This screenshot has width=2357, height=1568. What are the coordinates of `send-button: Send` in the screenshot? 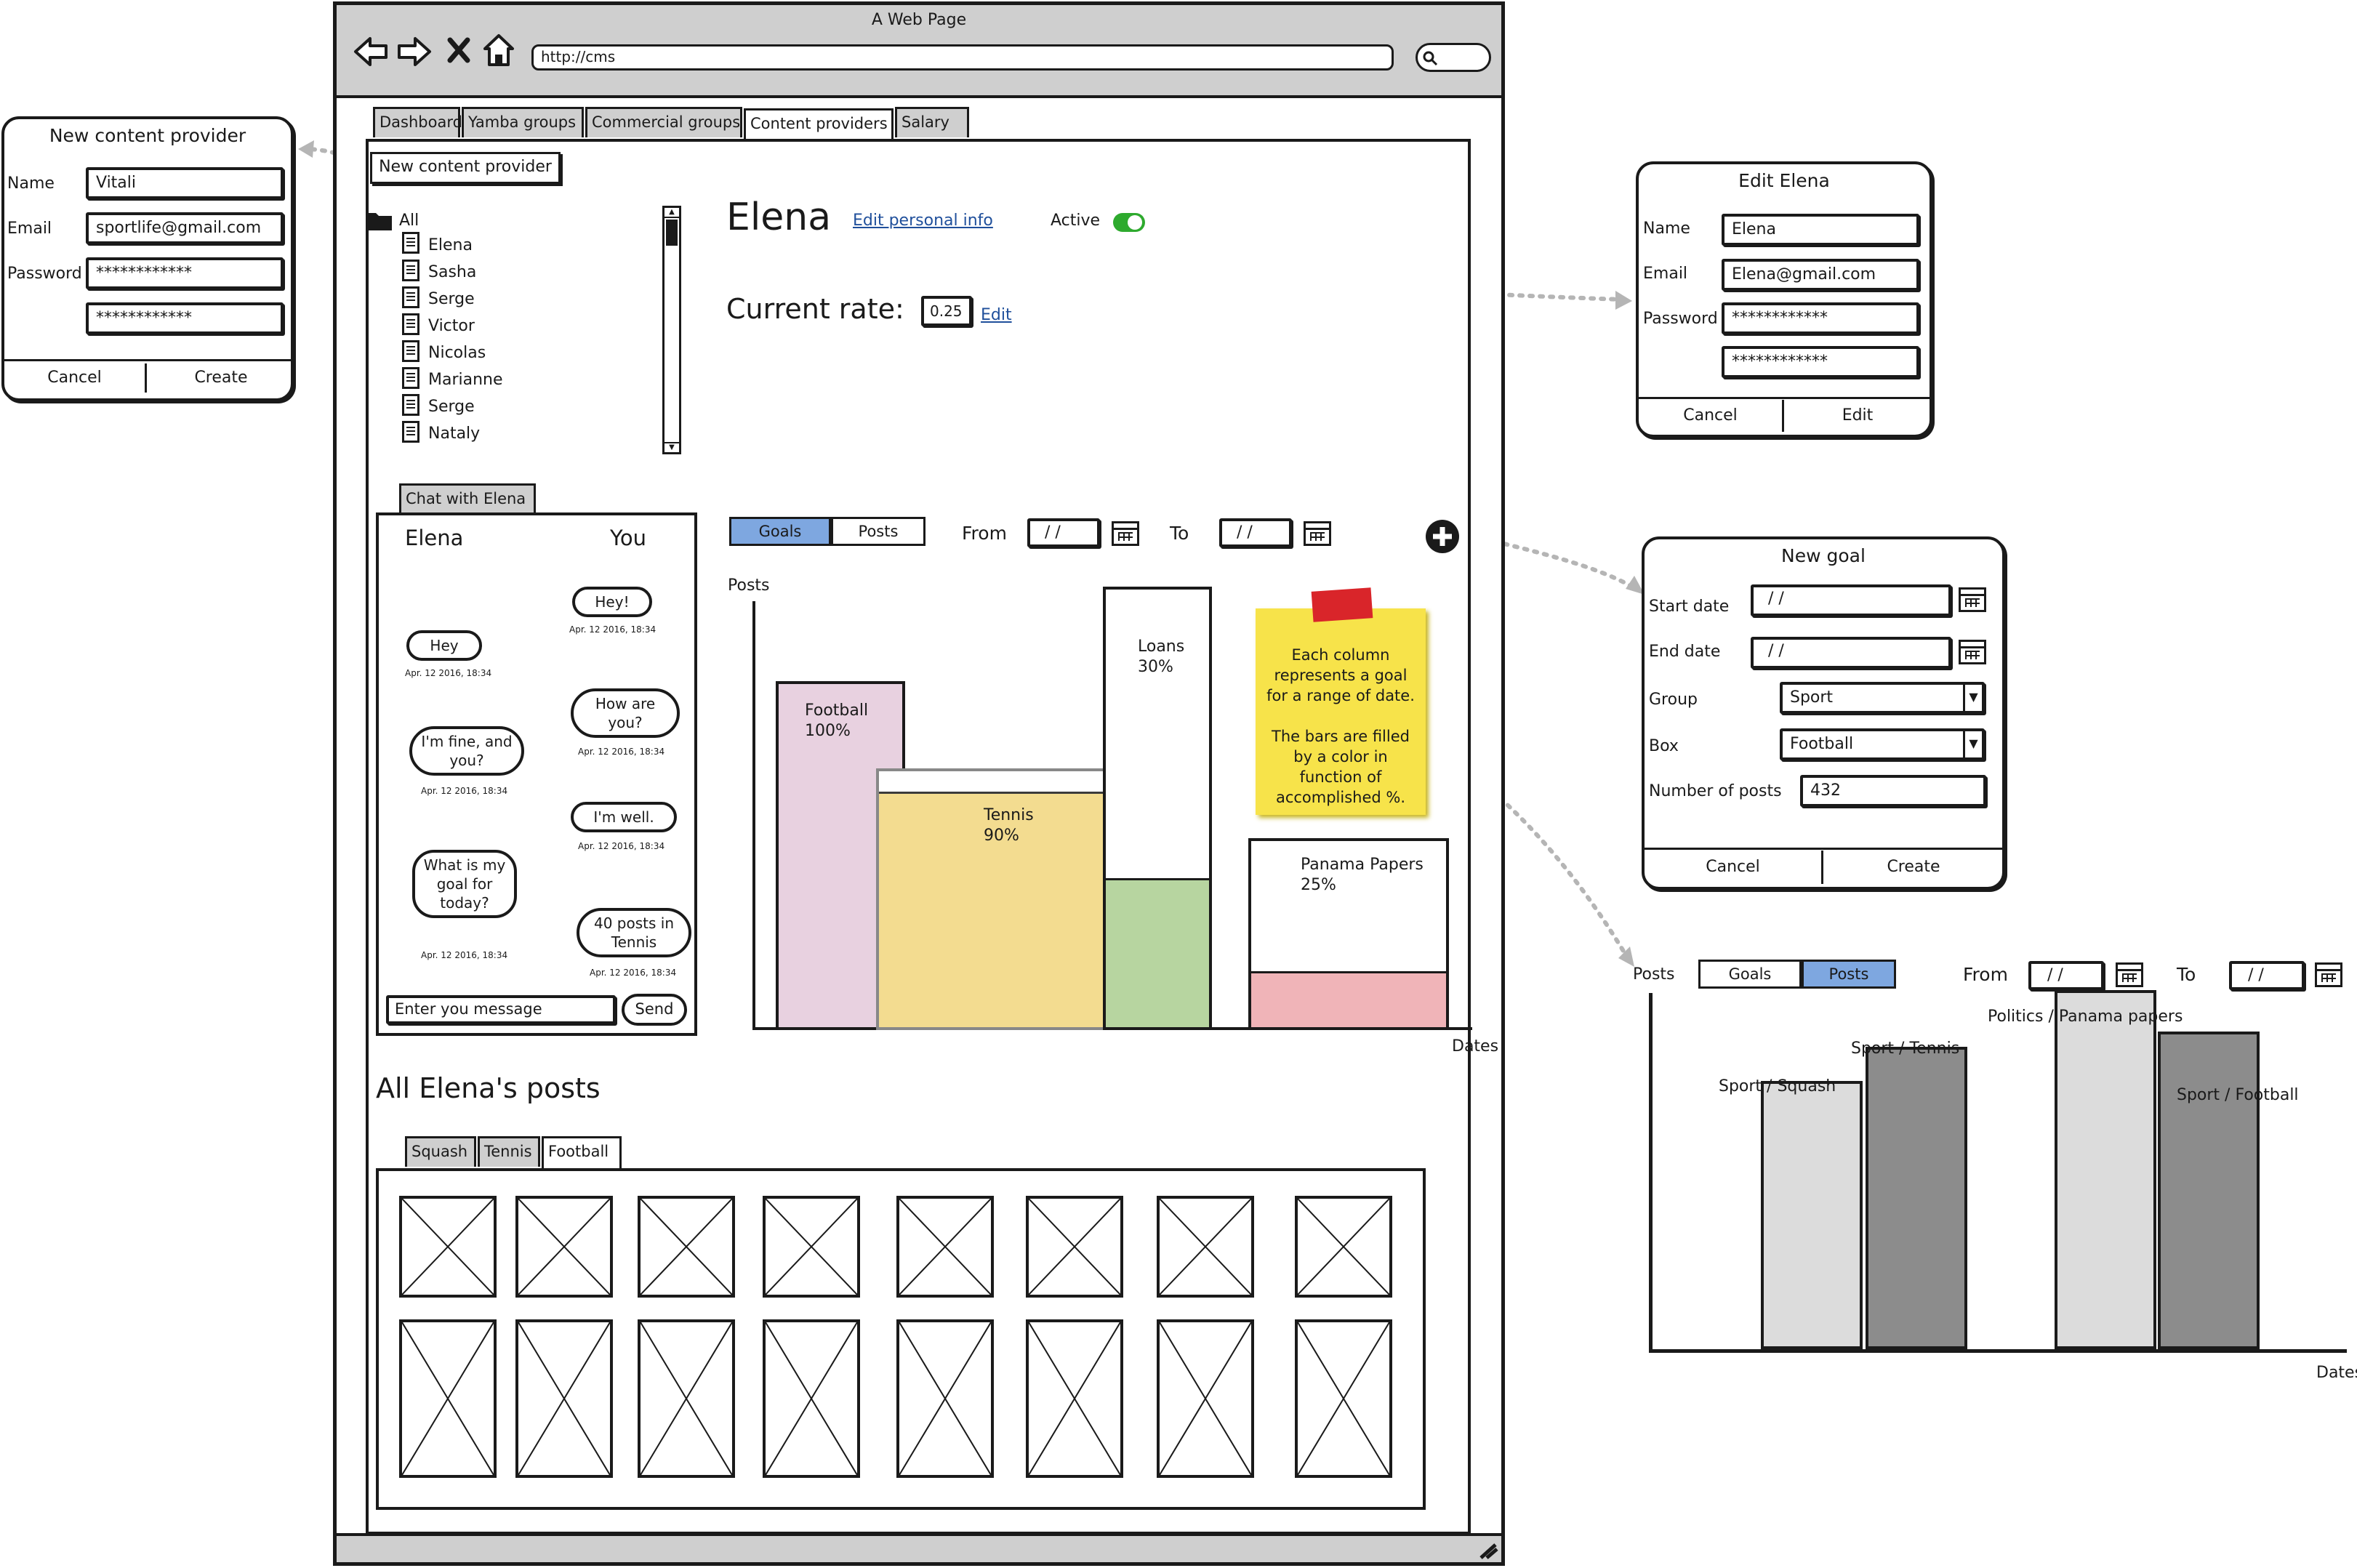 It's located at (654, 1010).